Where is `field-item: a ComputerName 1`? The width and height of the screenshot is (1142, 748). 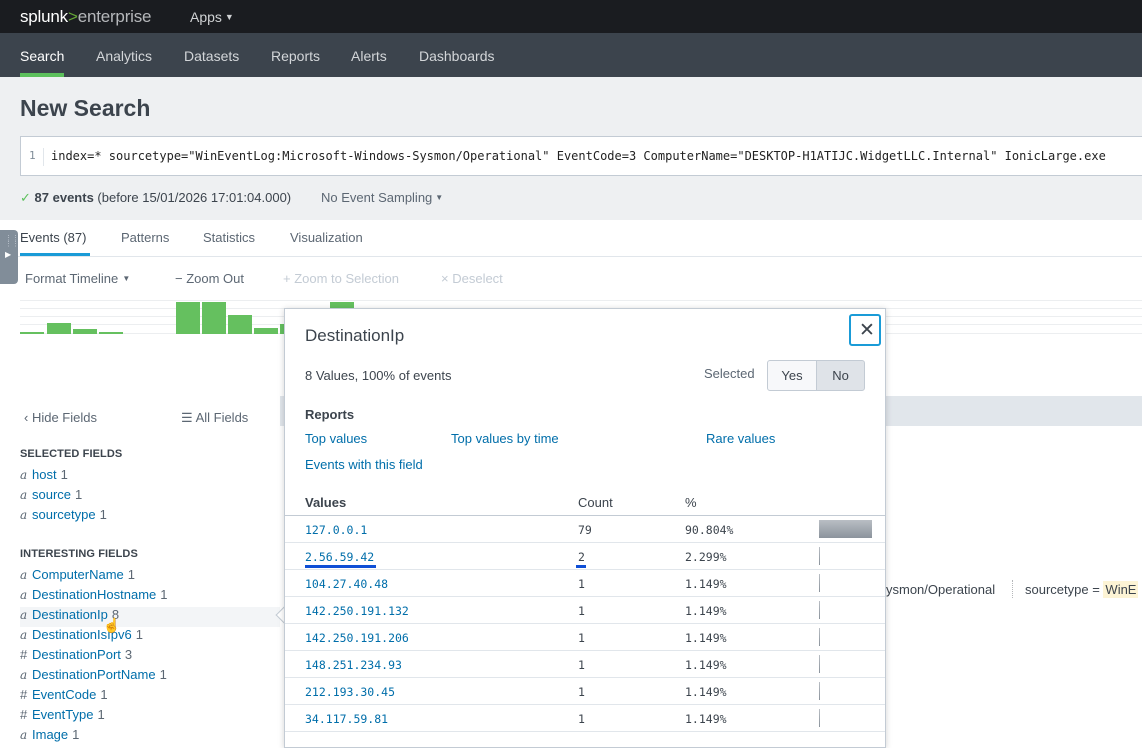
field-item: a ComputerName 1 is located at coordinates (77, 574).